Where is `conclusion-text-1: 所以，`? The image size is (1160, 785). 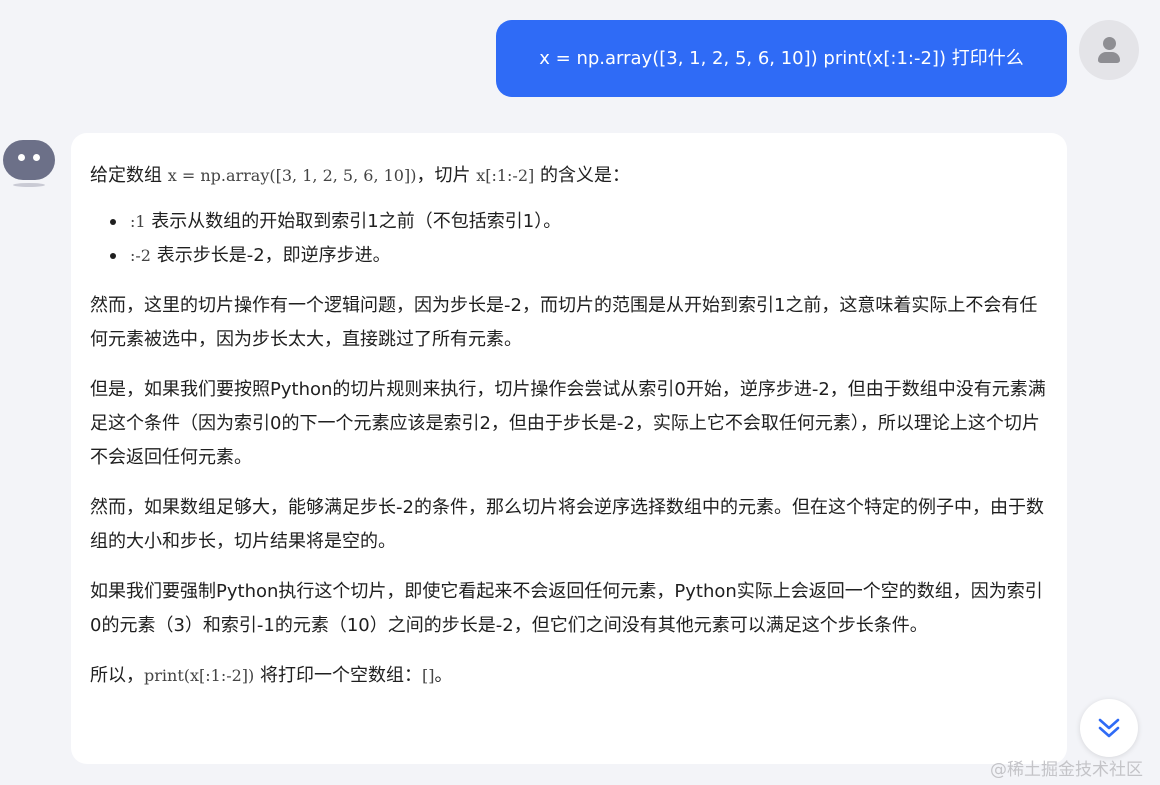 conclusion-text-1: 所以， is located at coordinates (117, 675).